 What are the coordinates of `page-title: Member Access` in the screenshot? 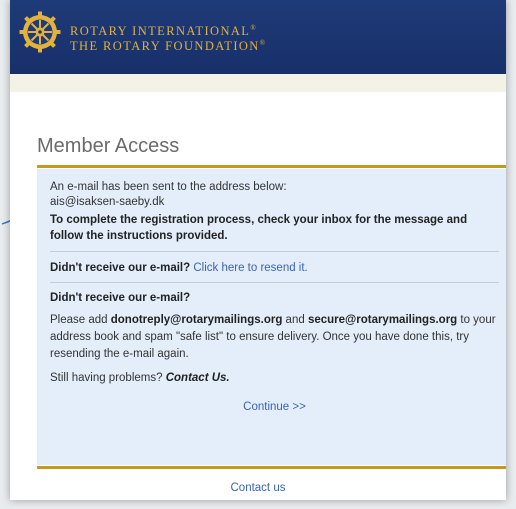 It's located at (108, 146).